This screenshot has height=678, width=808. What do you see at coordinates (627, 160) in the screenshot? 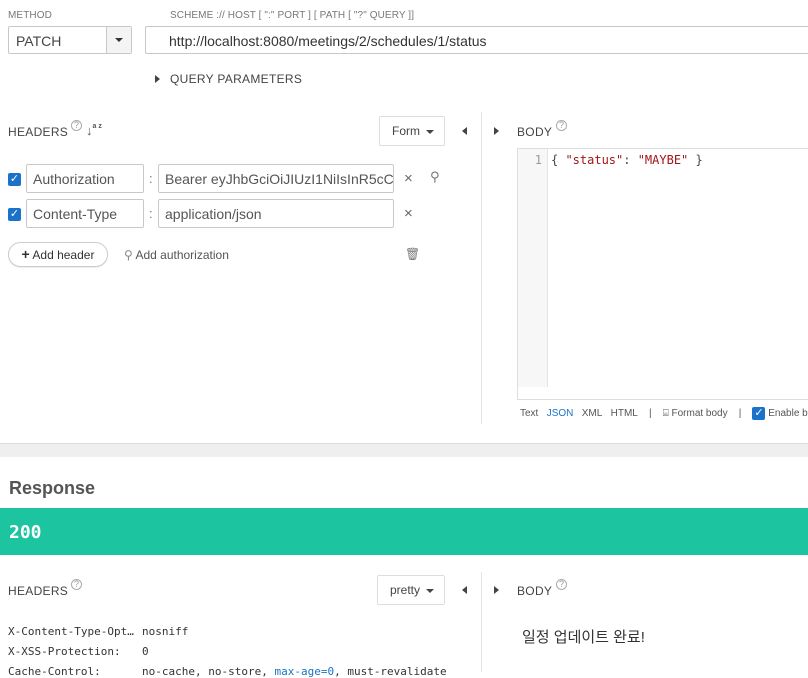
I see `body-code-line: { "status": "MAYBE" }` at bounding box center [627, 160].